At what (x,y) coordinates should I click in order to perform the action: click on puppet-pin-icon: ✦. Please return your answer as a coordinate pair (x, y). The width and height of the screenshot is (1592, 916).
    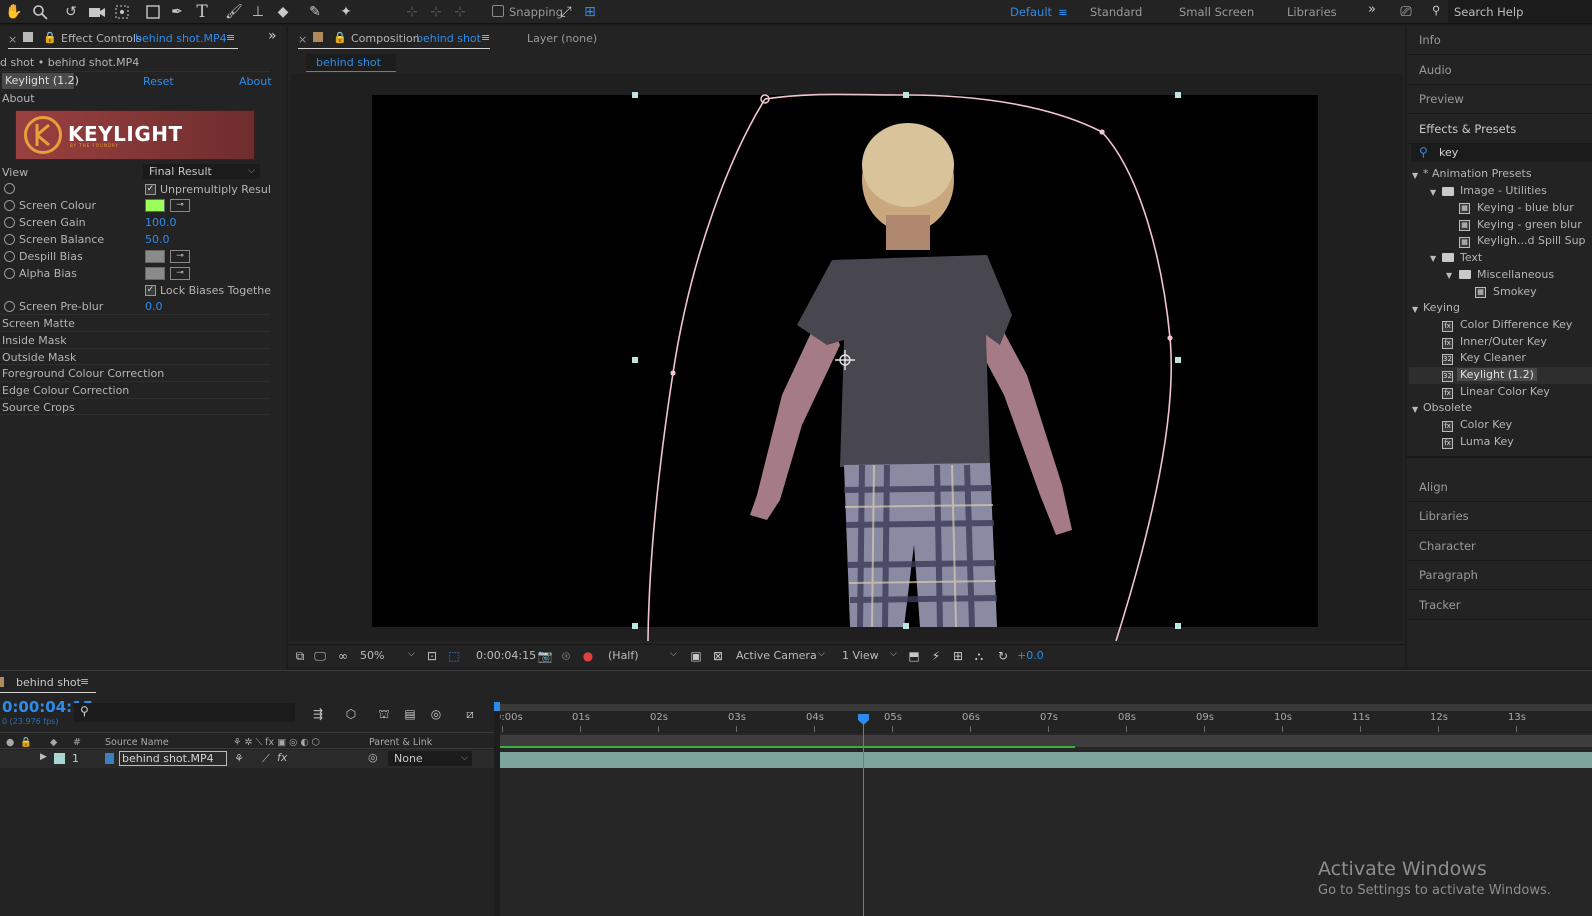
    Looking at the image, I should click on (346, 12).